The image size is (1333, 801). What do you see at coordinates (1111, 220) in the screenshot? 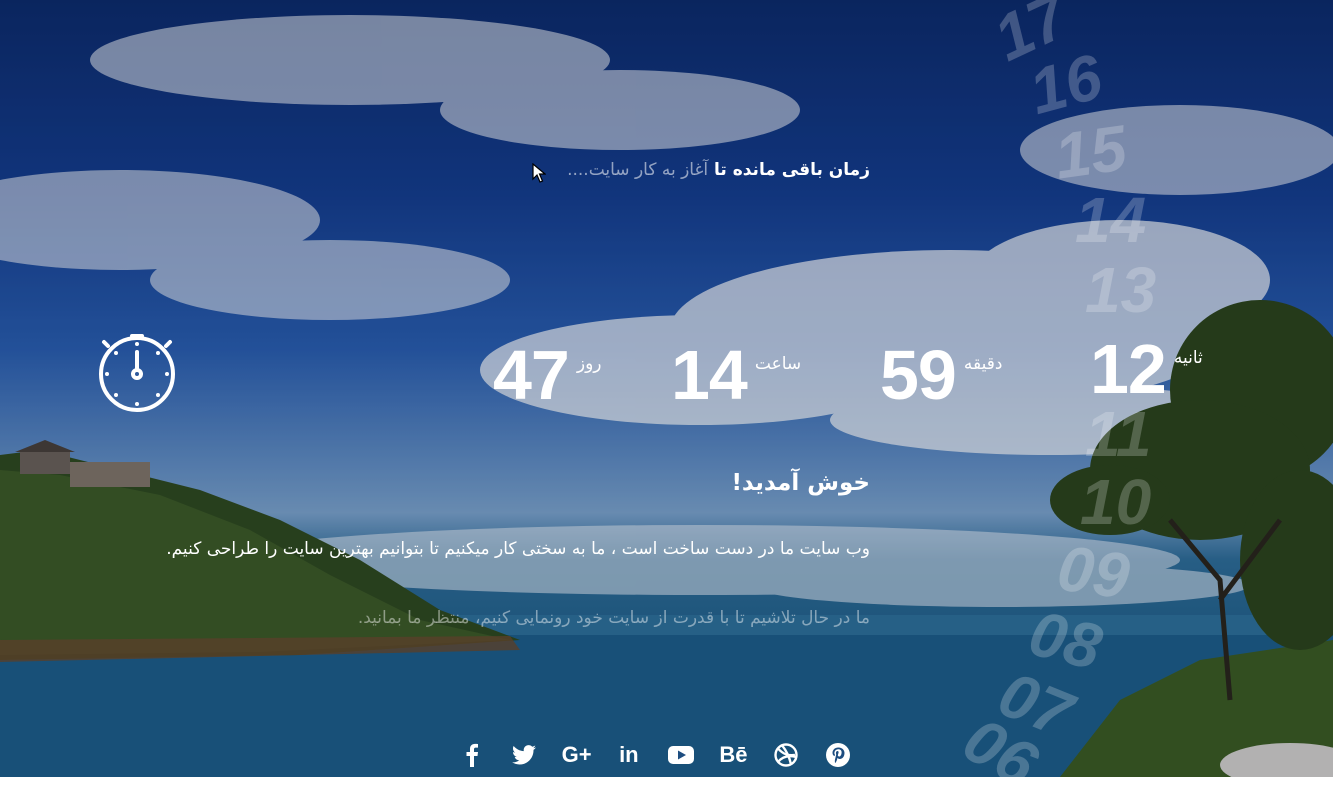
I see `rolling-number: 14` at bounding box center [1111, 220].